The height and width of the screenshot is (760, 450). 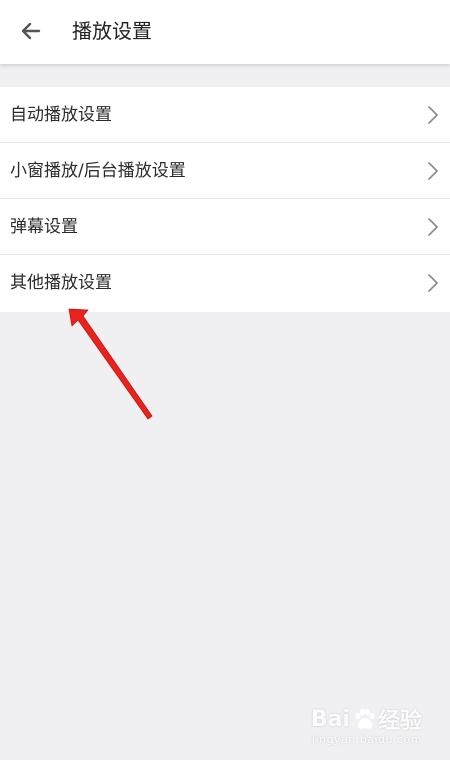 What do you see at coordinates (112, 31) in the screenshot?
I see `page-title: 播放设置` at bounding box center [112, 31].